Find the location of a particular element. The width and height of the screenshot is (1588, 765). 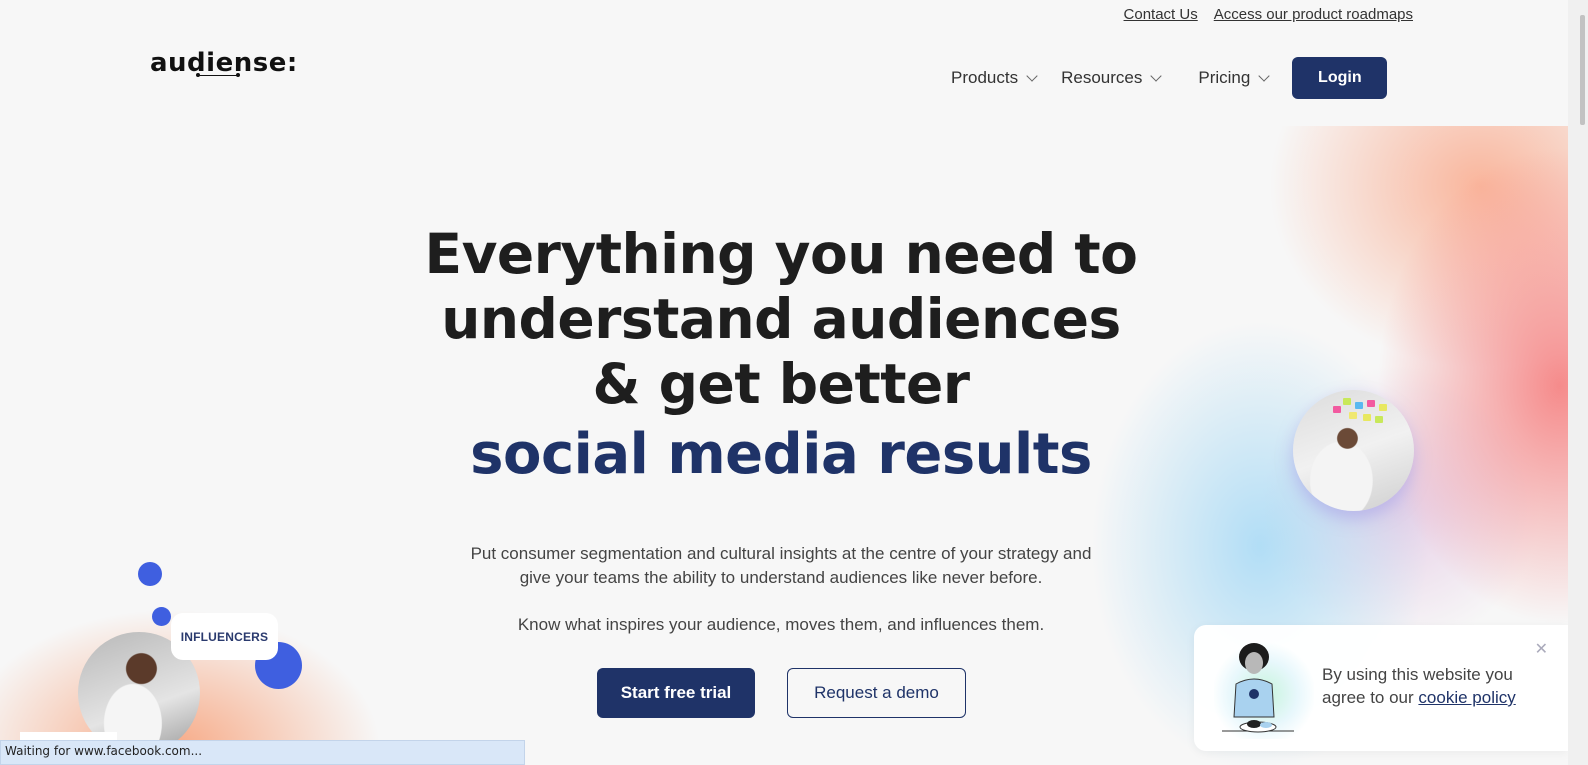

hero-title-line: Everything you need to is located at coordinates (781, 254).